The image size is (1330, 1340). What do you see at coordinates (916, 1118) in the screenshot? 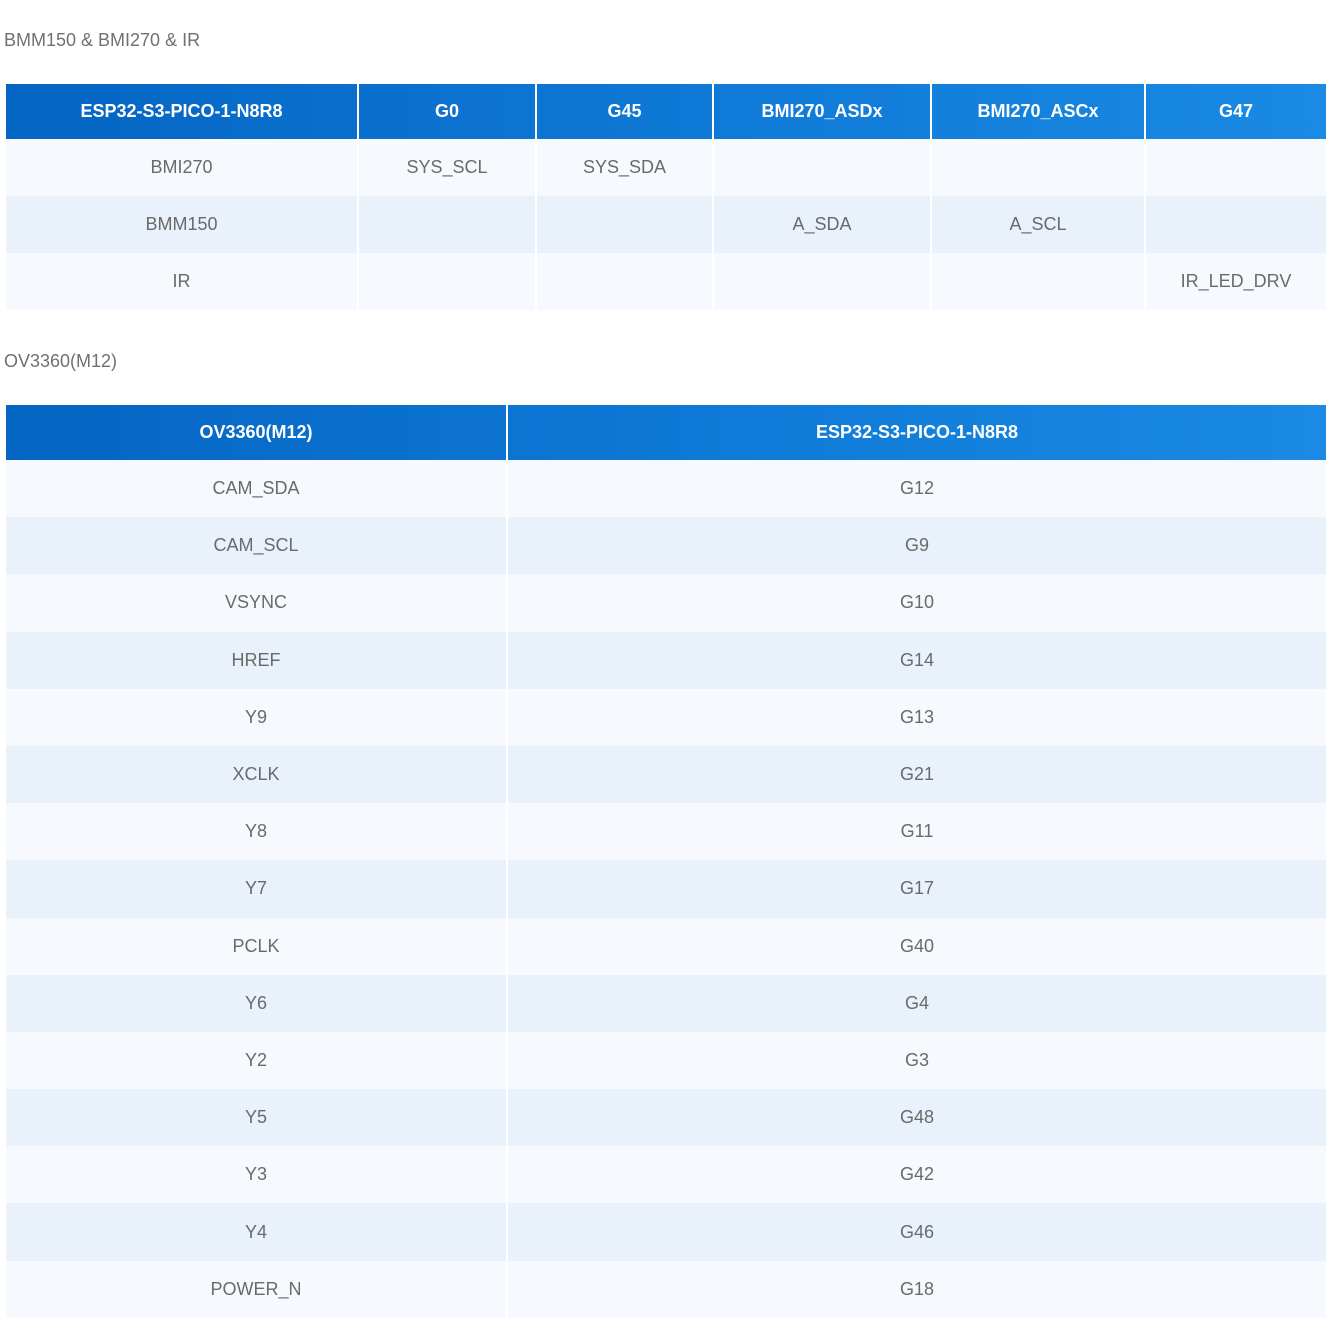
I see `gpio-pin-cell: G48` at bounding box center [916, 1118].